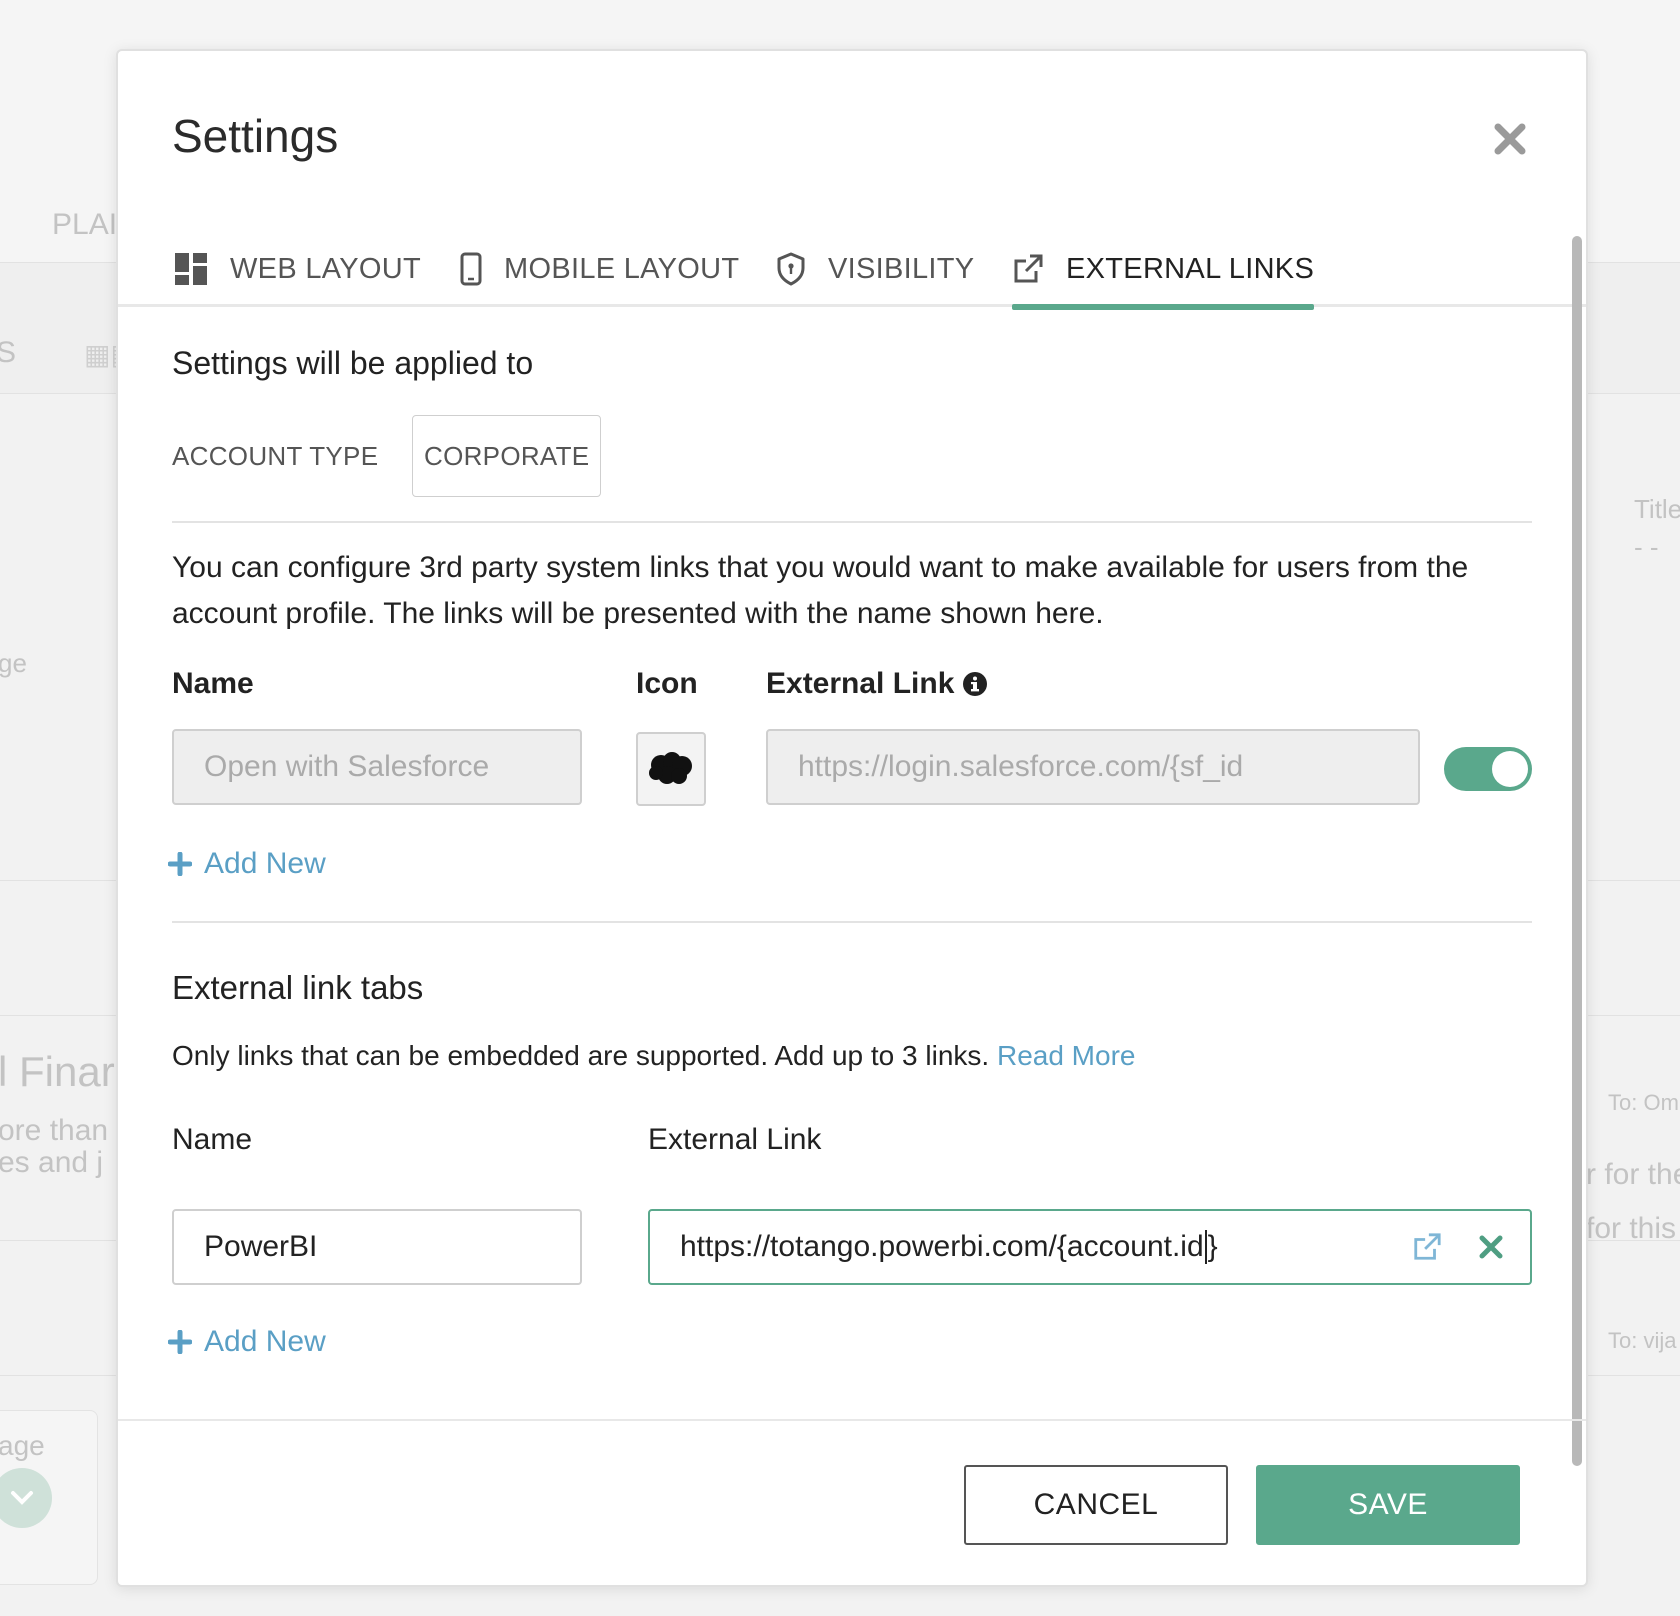  What do you see at coordinates (54, 1130) in the screenshot?
I see `bg-more-than-fragment: ore than` at bounding box center [54, 1130].